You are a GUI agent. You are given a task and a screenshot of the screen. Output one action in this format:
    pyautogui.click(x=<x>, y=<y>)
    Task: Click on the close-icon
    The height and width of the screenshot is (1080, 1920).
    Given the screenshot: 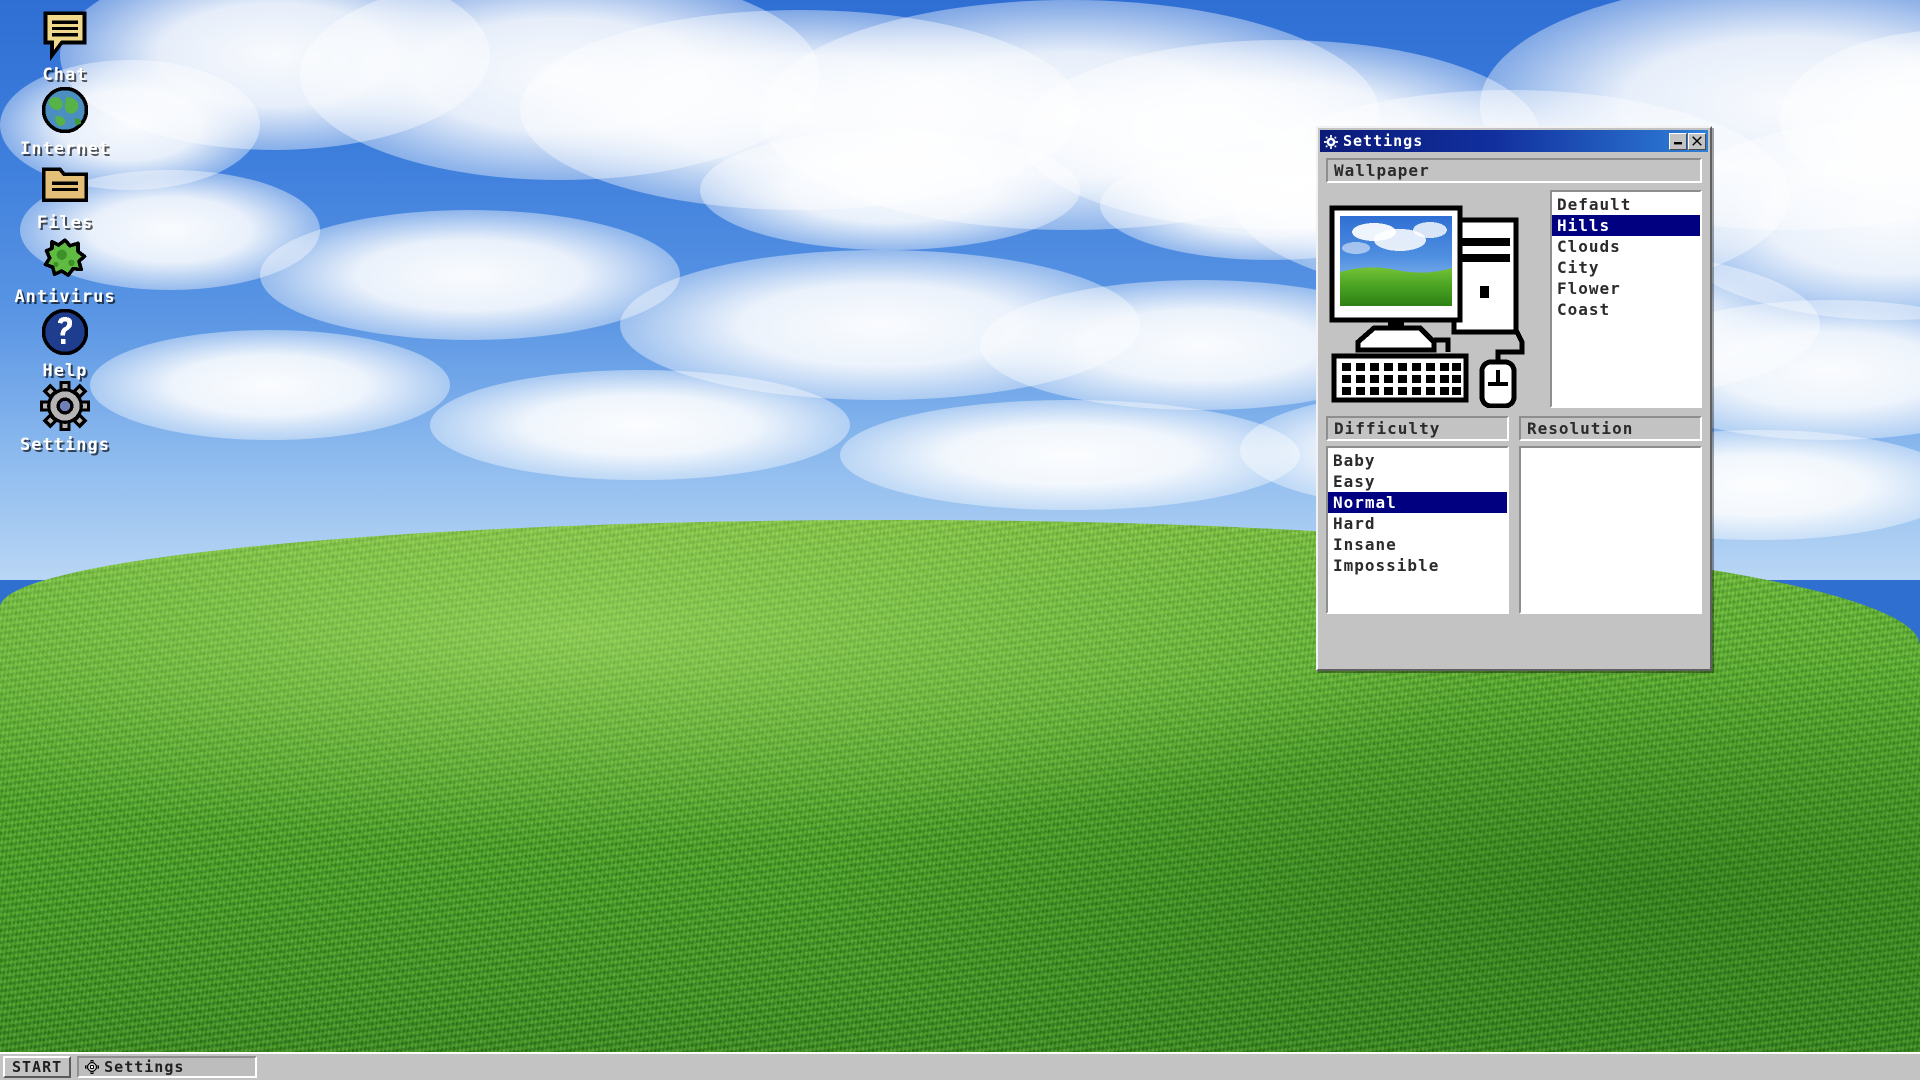 What is the action you would take?
    pyautogui.click(x=1697, y=141)
    